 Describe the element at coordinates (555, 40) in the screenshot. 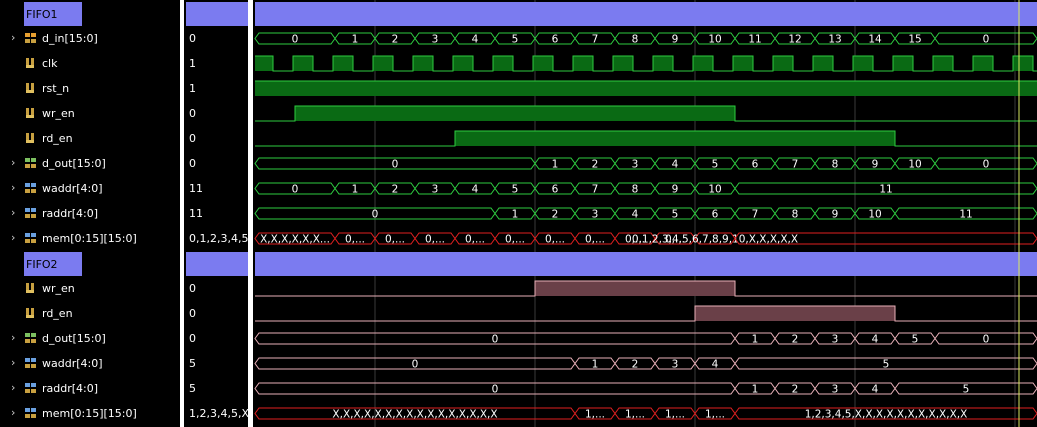

I see `bus-value-label: 6` at that location.